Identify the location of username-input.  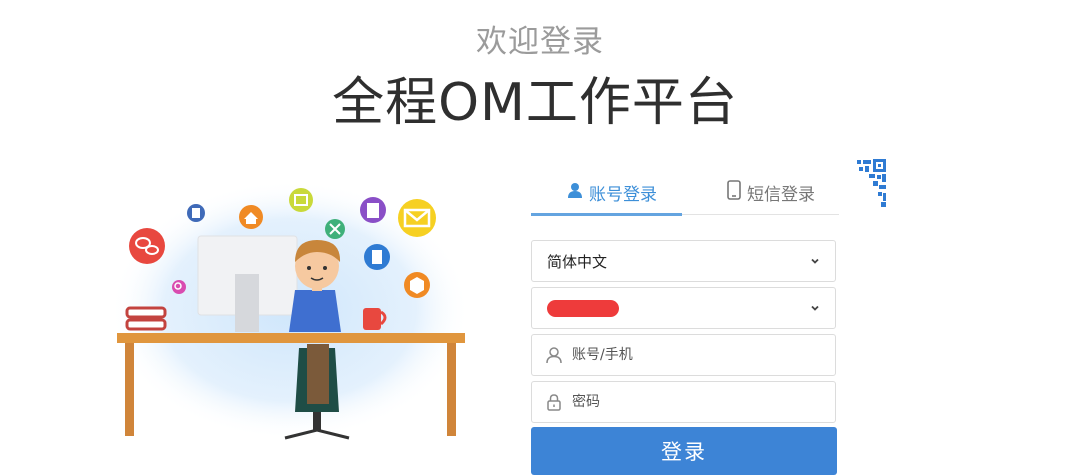
(692, 355).